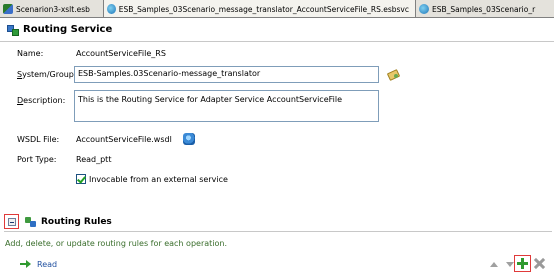 The width and height of the screenshot is (554, 280). What do you see at coordinates (26, 264) in the screenshot?
I see `arrow-right-icon` at bounding box center [26, 264].